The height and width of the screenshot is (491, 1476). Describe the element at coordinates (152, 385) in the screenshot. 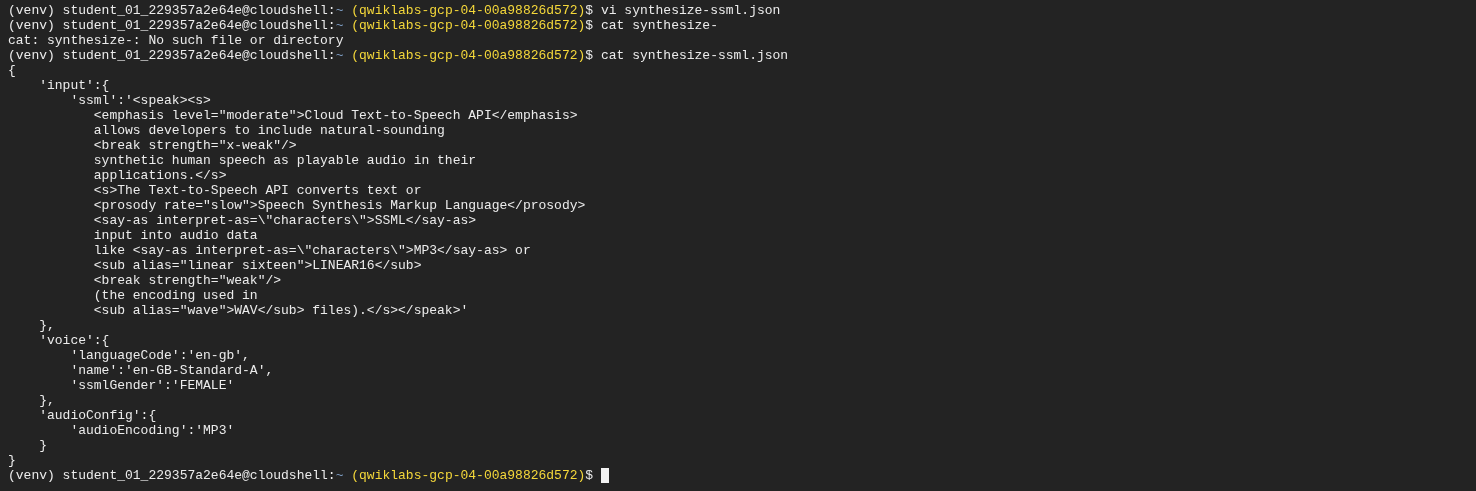

I see `output-line: 'ssmlGender':'FEMALE'` at that location.